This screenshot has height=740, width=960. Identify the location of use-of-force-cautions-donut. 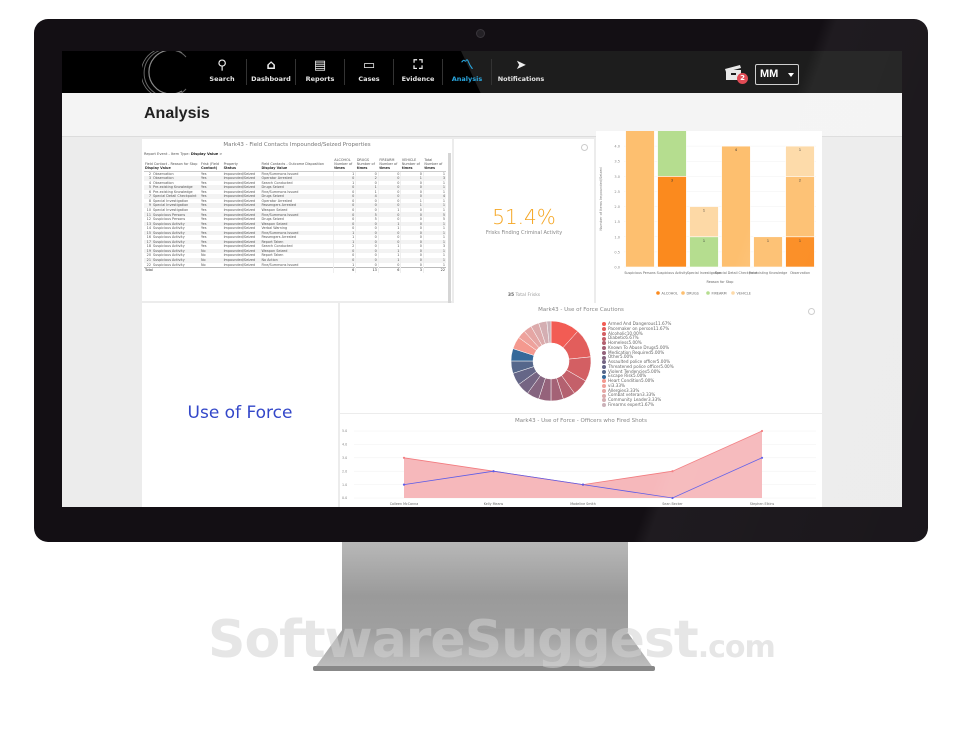
(551, 361).